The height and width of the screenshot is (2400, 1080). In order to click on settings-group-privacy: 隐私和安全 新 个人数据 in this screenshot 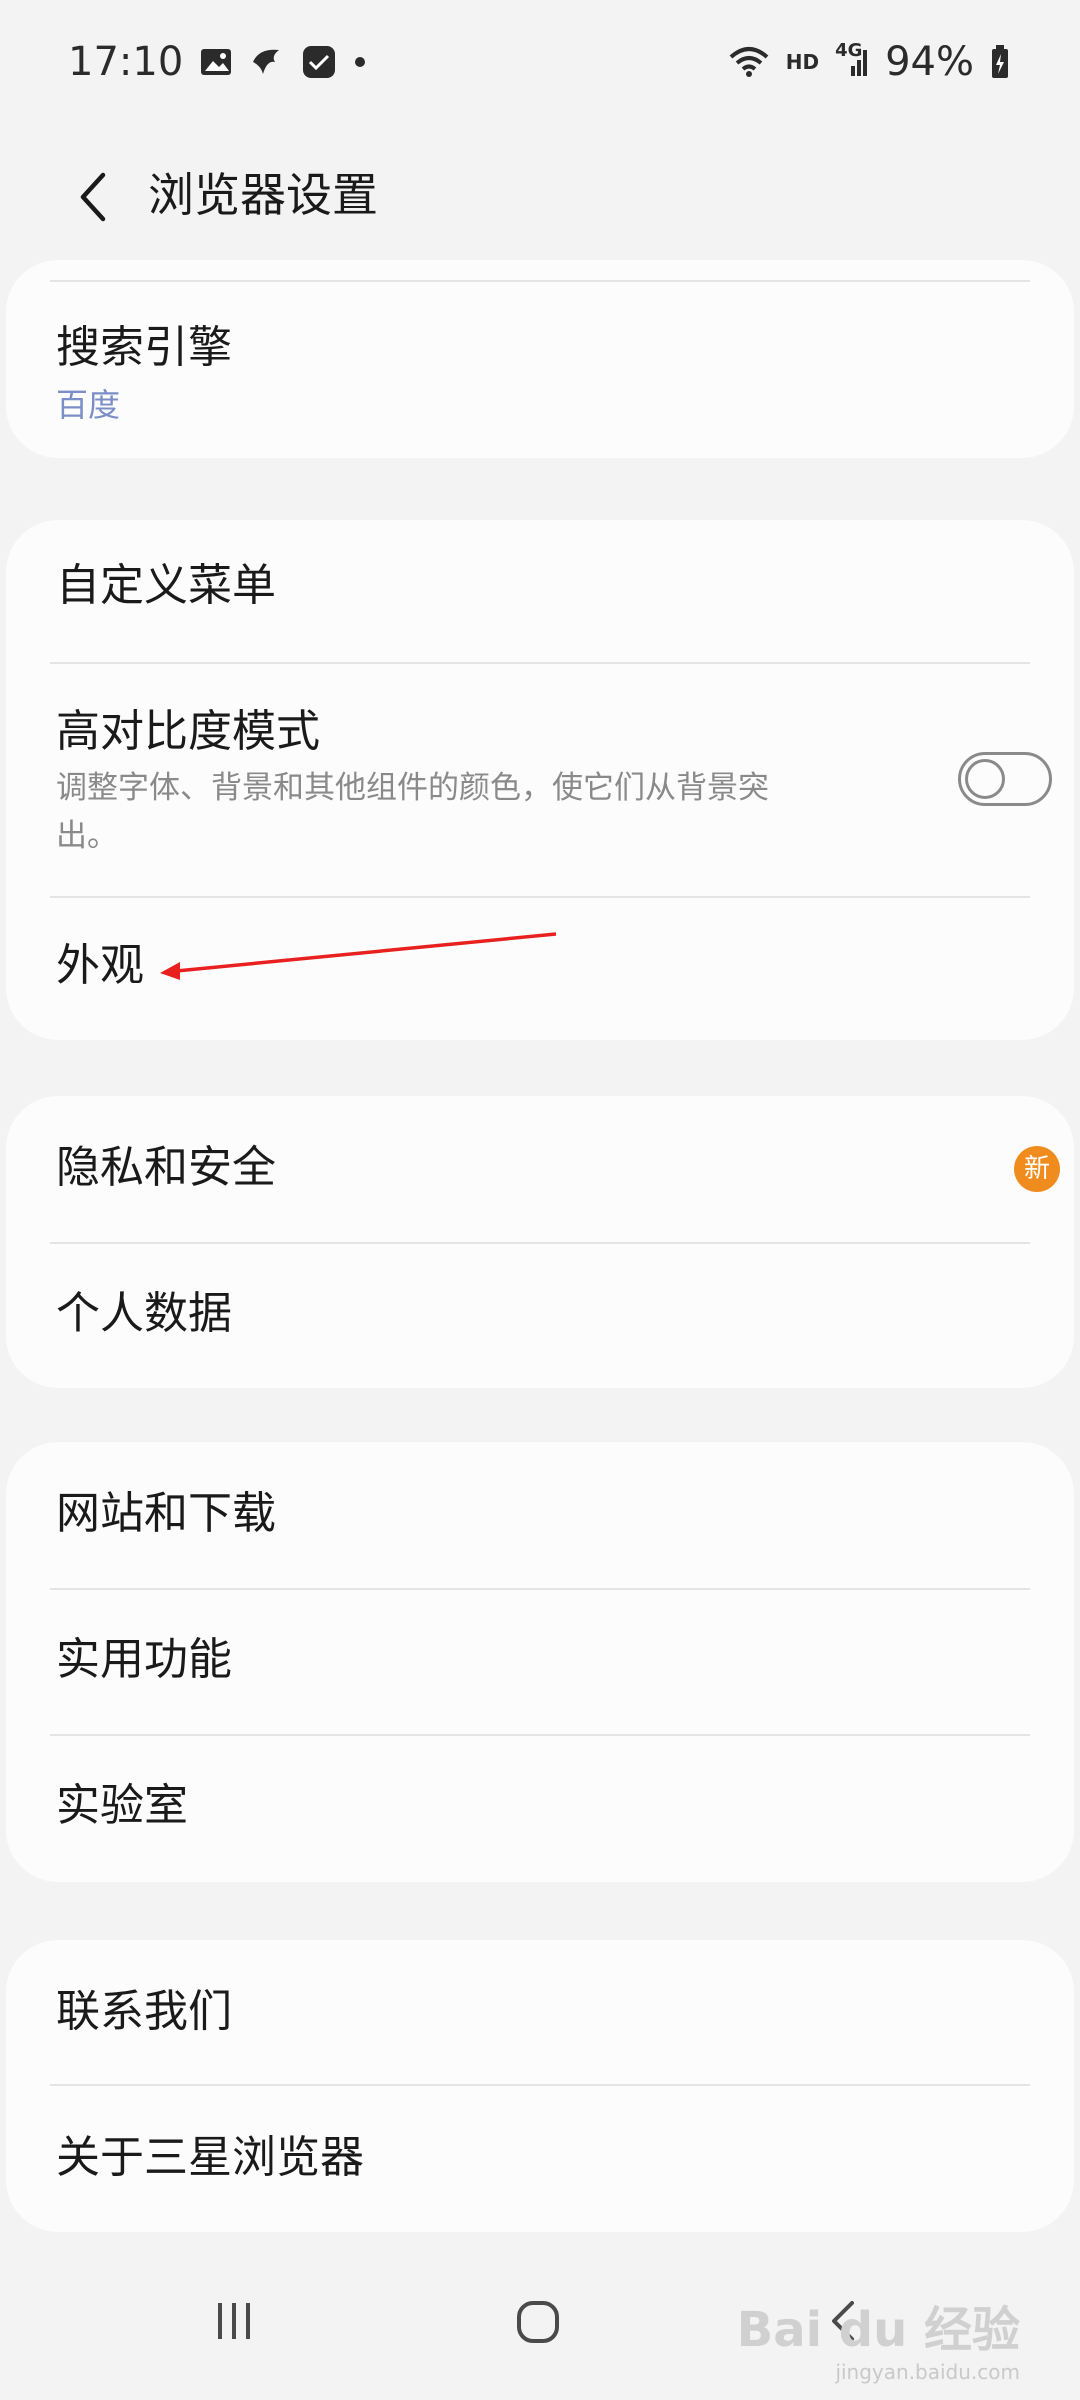, I will do `click(540, 1242)`.